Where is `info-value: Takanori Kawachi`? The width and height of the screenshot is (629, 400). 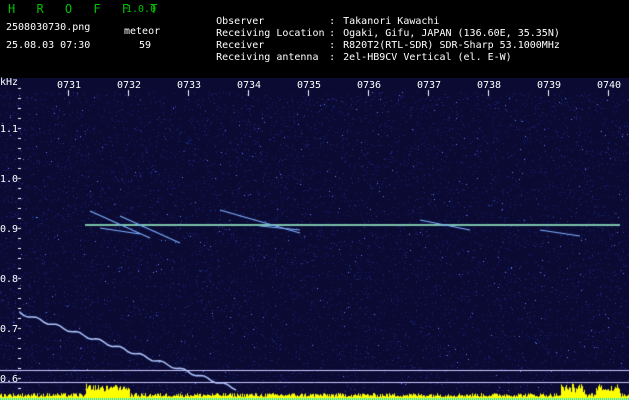 info-value: Takanori Kawachi is located at coordinates (391, 21).